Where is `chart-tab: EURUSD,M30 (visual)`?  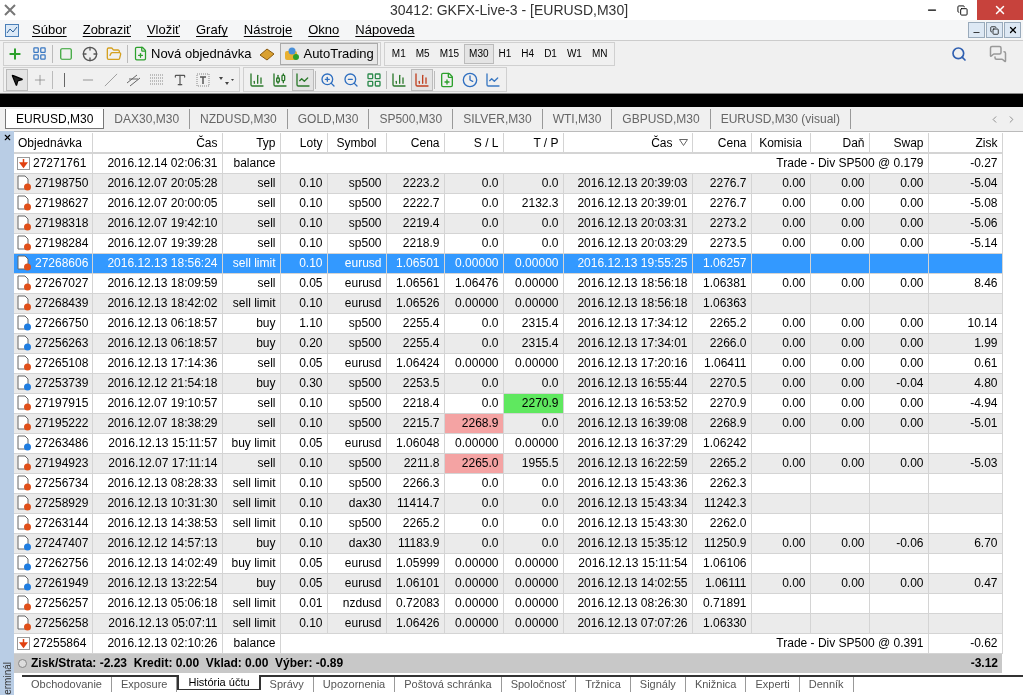
chart-tab: EURUSD,M30 (visual) is located at coordinates (781, 119).